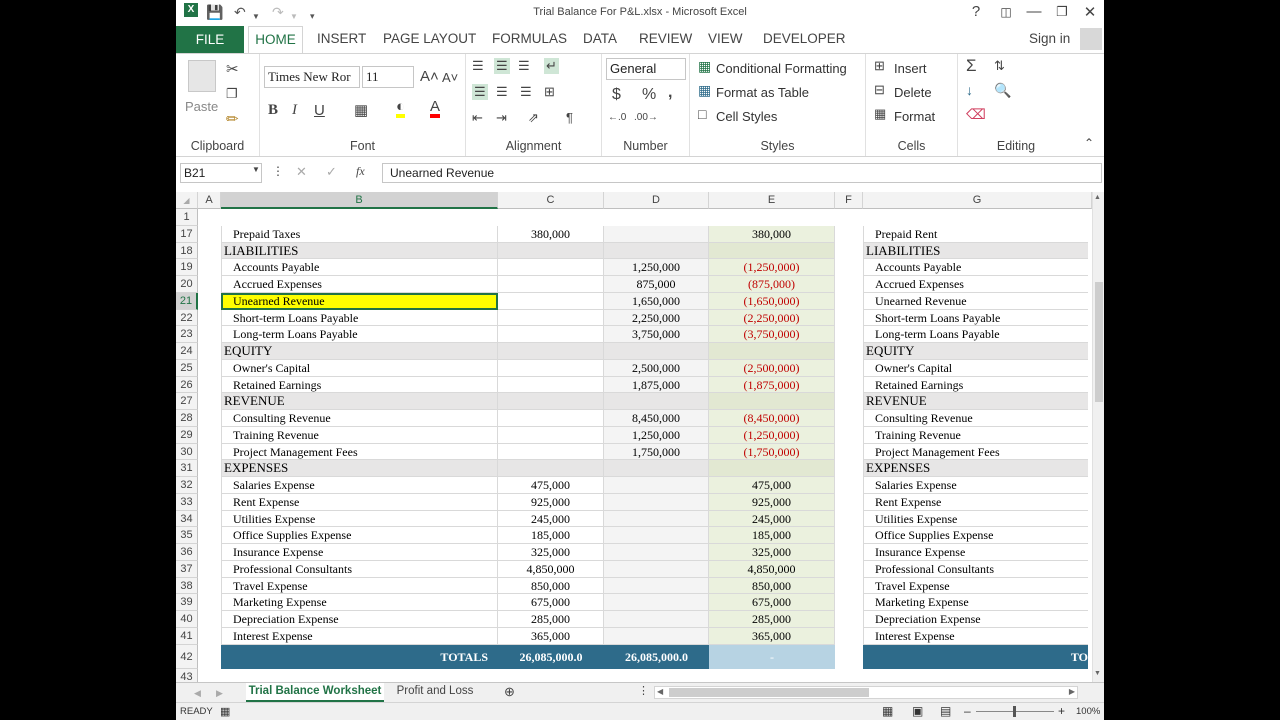 Image resolution: width=1280 pixels, height=720 pixels. Describe the element at coordinates (551, 200) in the screenshot. I see `column-header-c: C` at that location.